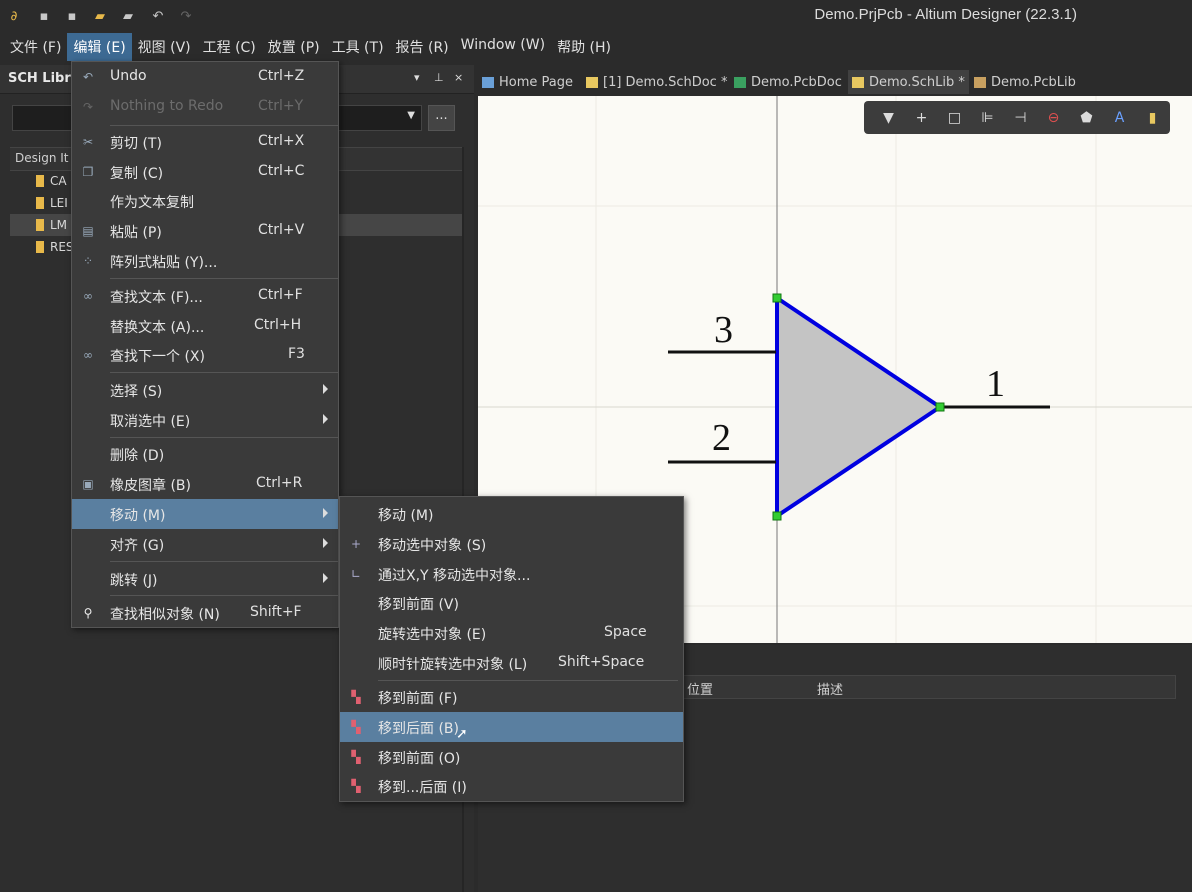 The height and width of the screenshot is (892, 1192). I want to click on menu-item-copy: ❐ 复制 (C) Ctrl+C, so click(205, 172).